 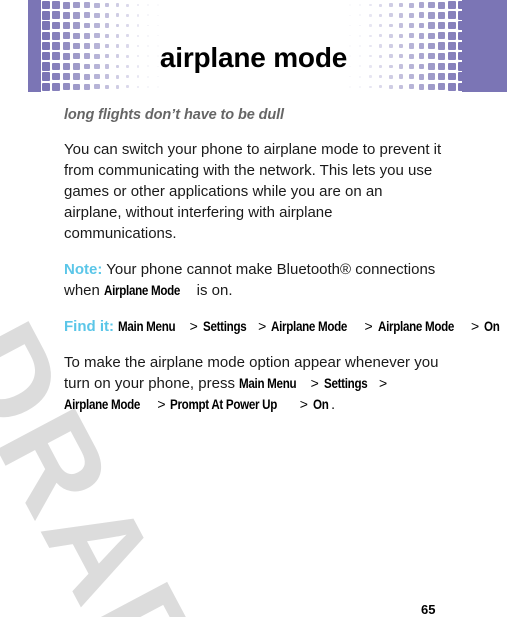 What do you see at coordinates (89, 326) in the screenshot?
I see `find-it-label: Find it:` at bounding box center [89, 326].